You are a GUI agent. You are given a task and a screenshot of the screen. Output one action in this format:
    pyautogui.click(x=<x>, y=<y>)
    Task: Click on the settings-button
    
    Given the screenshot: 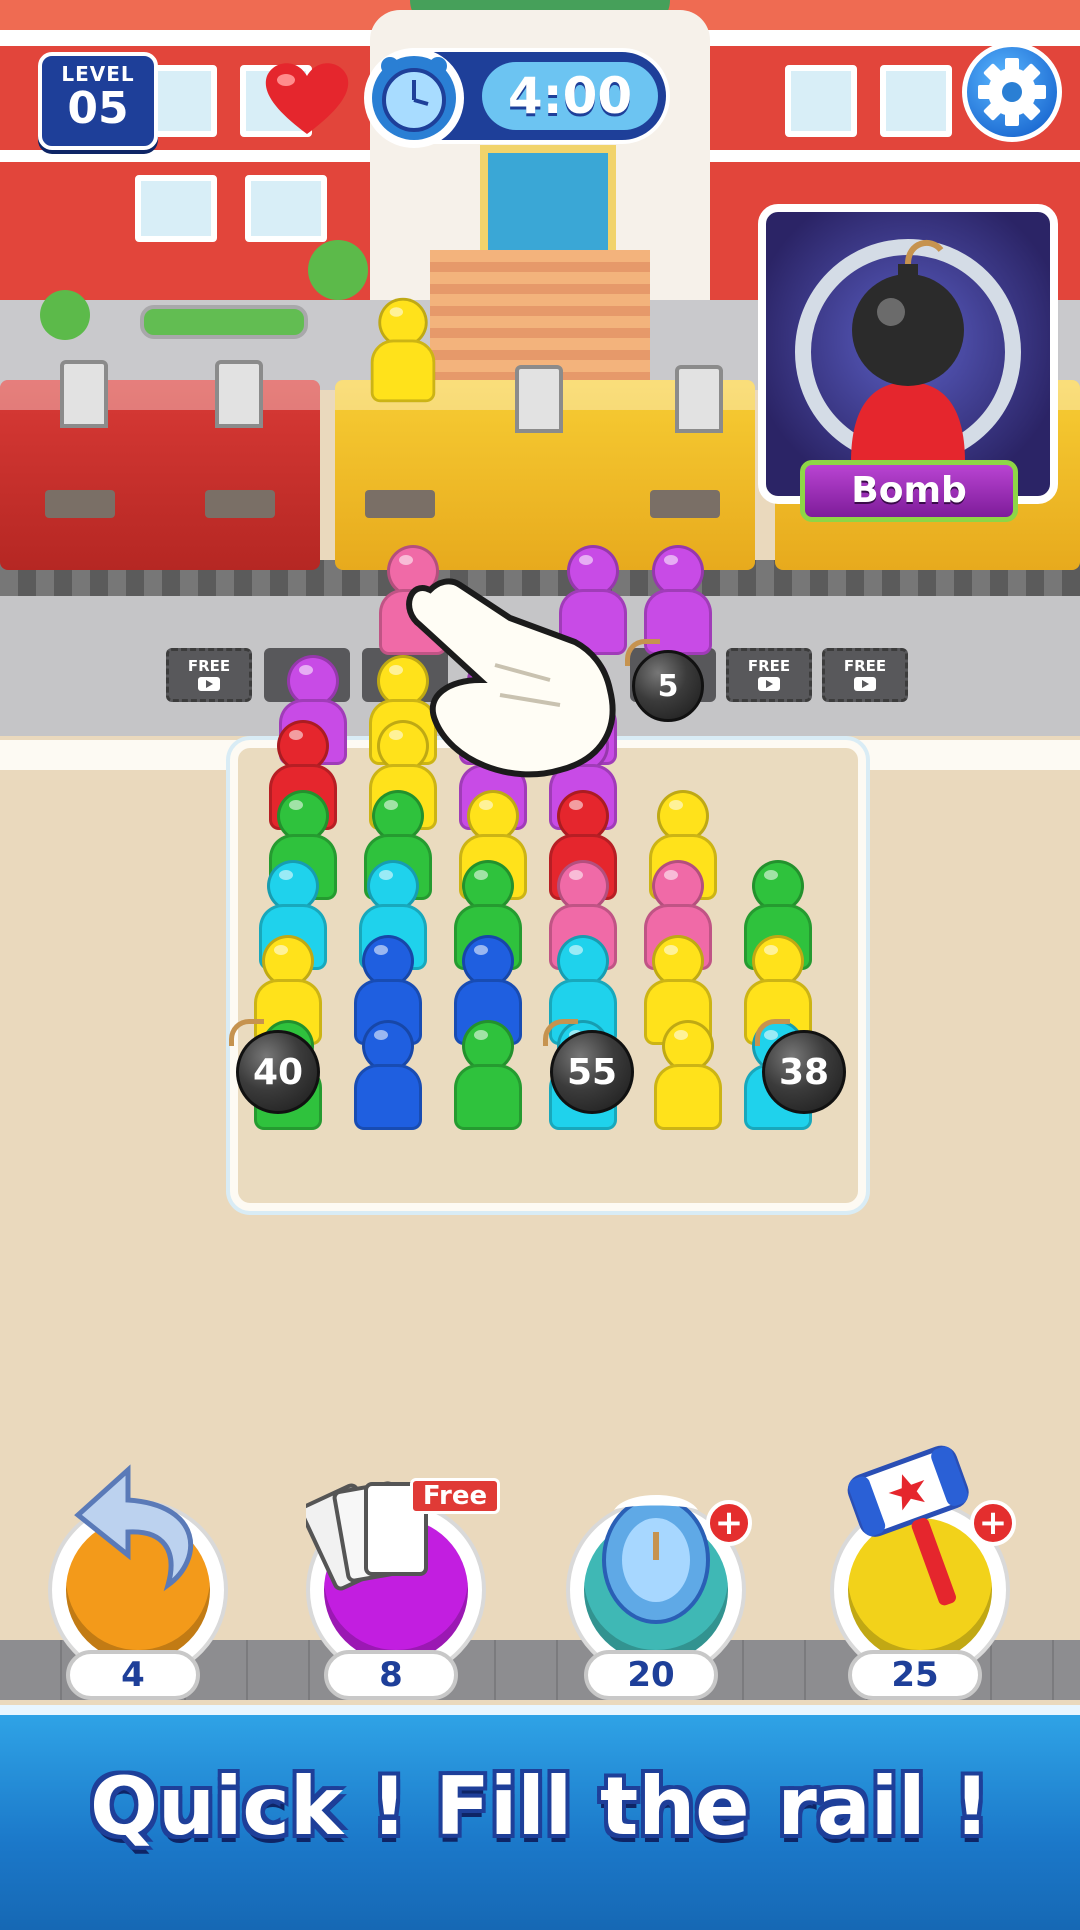 What is the action you would take?
    pyautogui.click(x=1012, y=92)
    